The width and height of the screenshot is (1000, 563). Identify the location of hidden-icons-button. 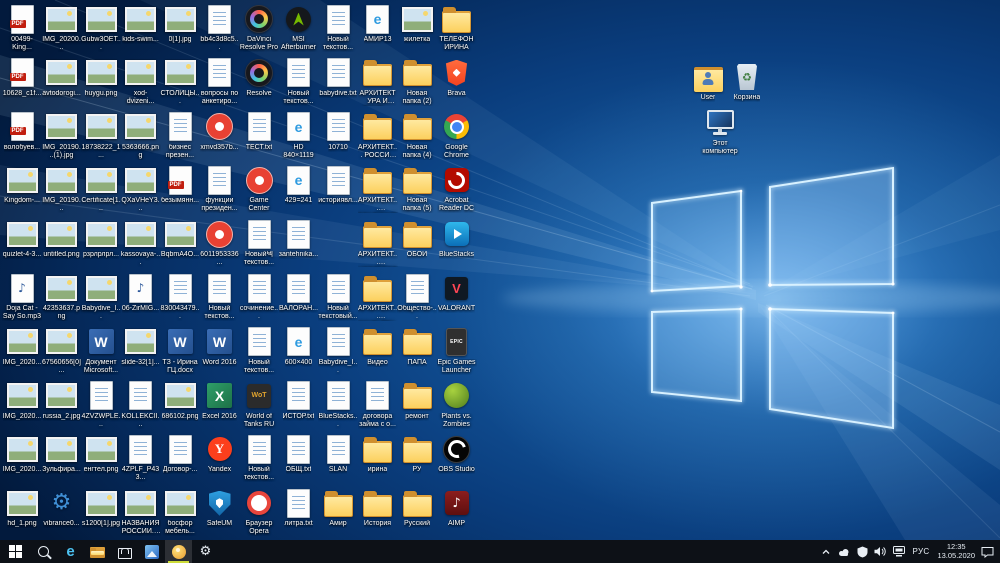
(826, 552).